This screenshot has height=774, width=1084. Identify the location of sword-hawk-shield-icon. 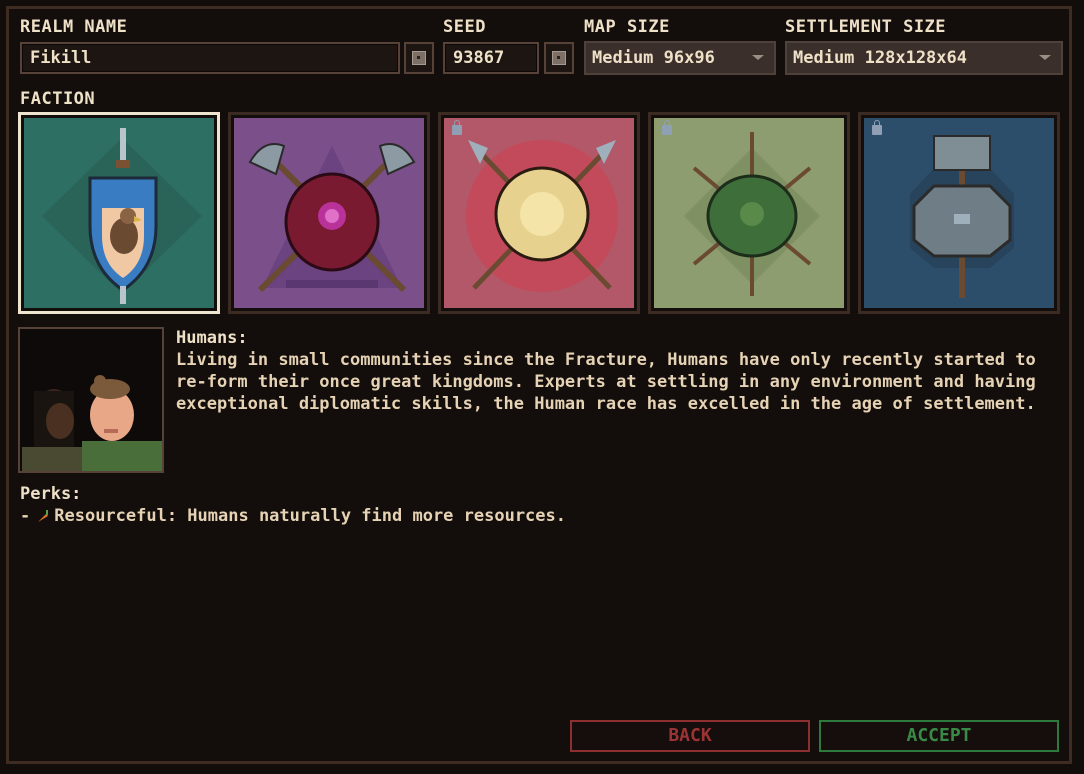
(122, 216).